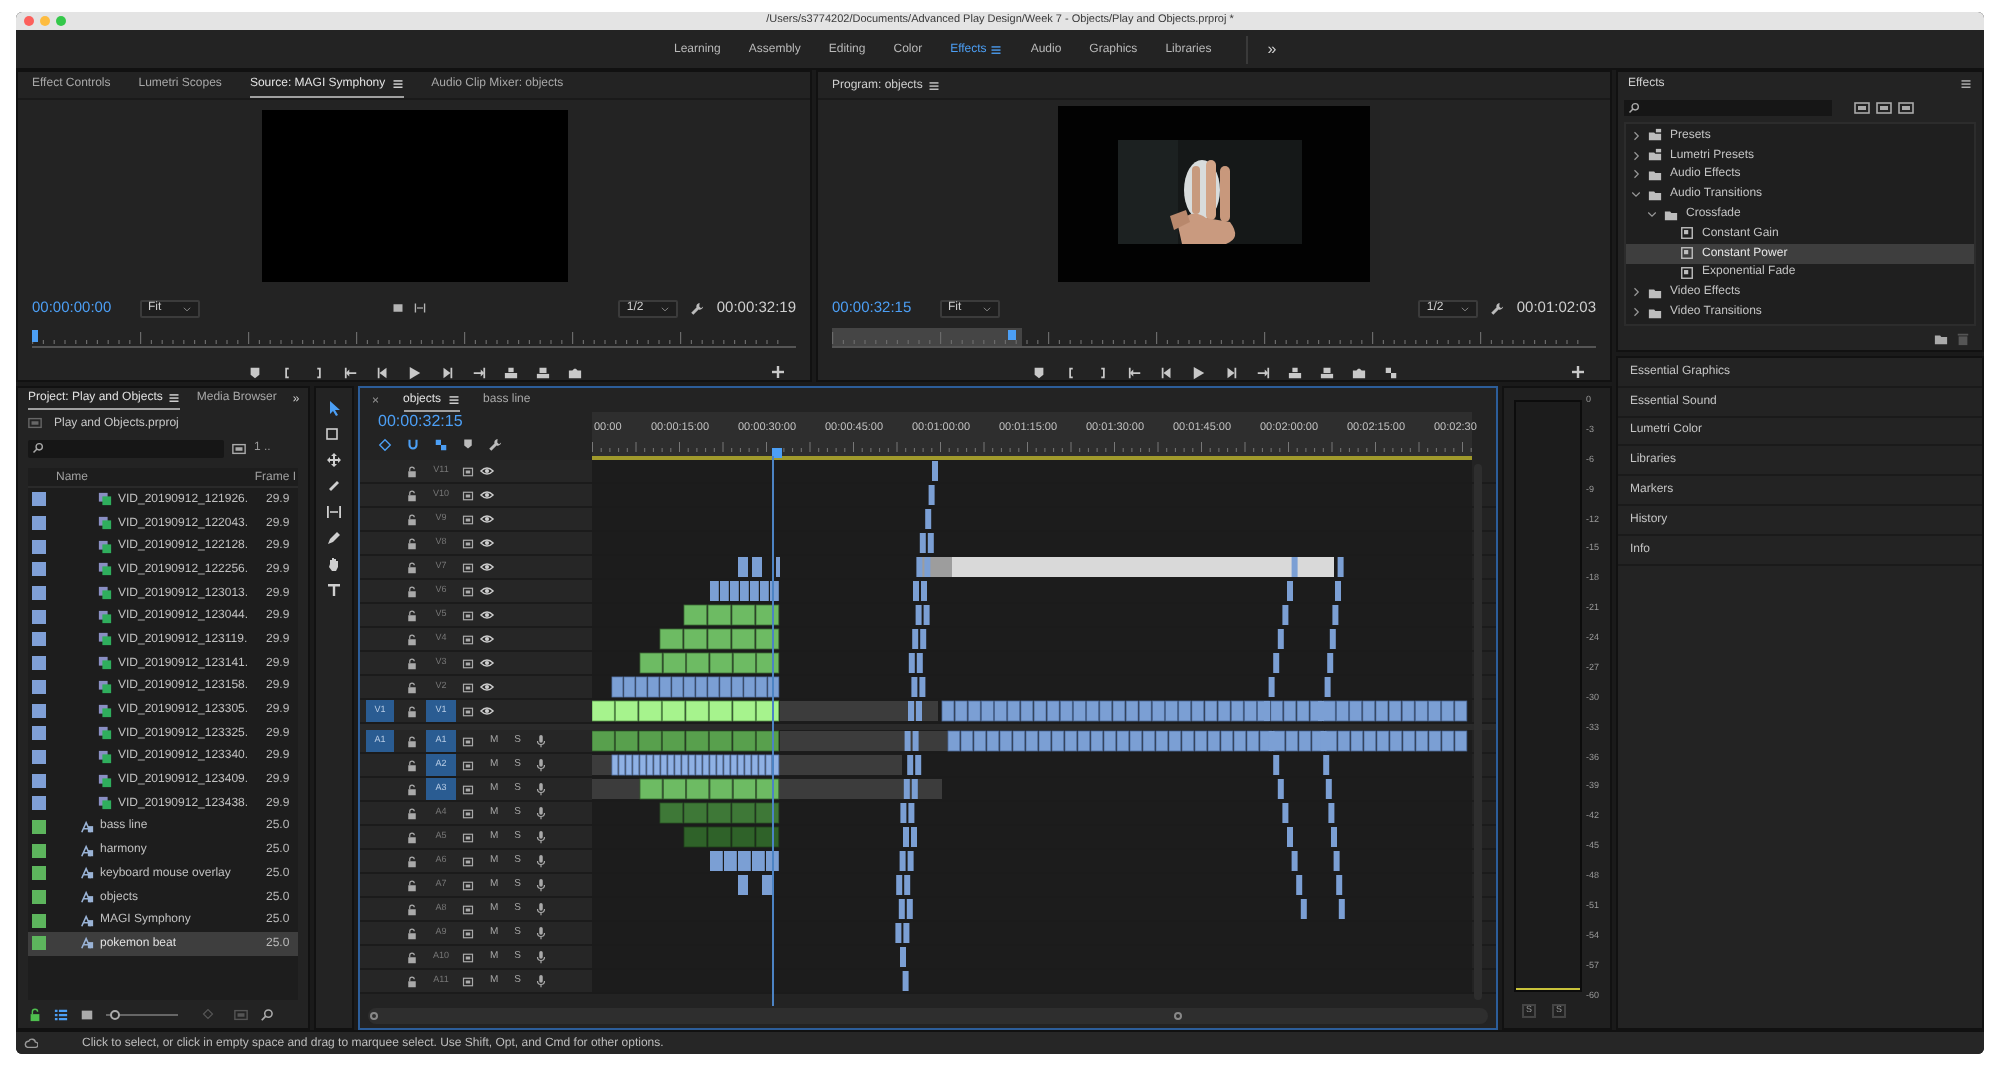 This screenshot has height=1074, width=2000. I want to click on settings-icon, so click(1497, 308).